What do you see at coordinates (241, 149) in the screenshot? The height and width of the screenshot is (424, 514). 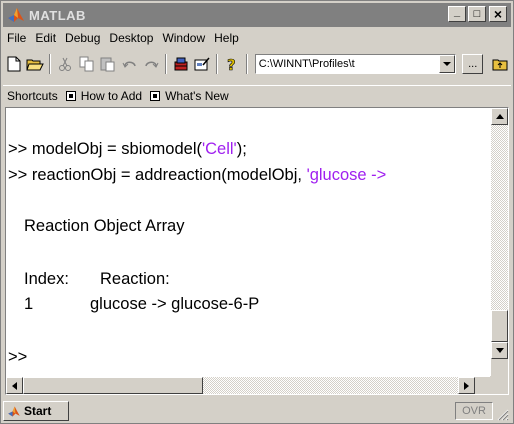 I see `code: );` at bounding box center [241, 149].